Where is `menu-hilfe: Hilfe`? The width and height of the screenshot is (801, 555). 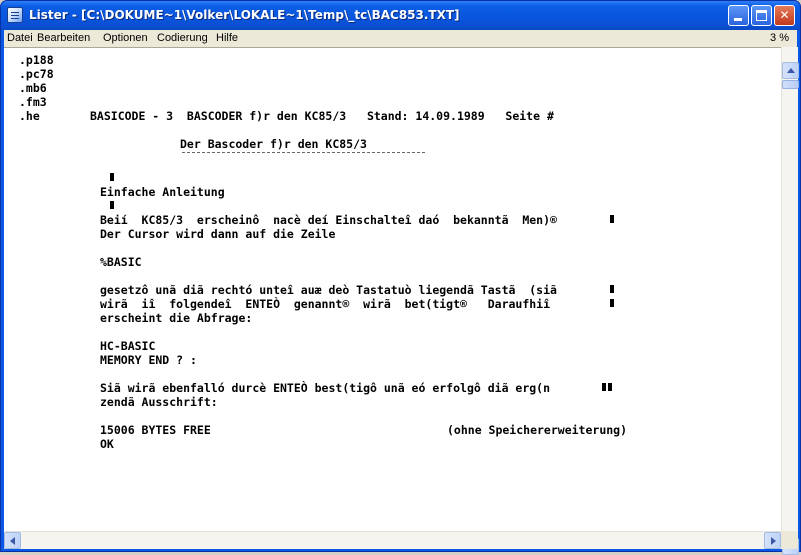 menu-hilfe: Hilfe is located at coordinates (227, 38).